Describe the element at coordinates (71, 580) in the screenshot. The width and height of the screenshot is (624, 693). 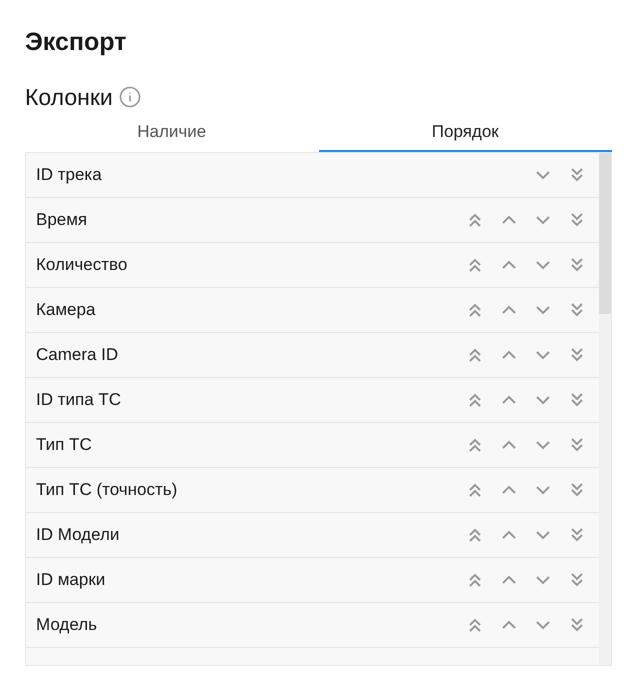
I see `column-name: ID марки` at that location.